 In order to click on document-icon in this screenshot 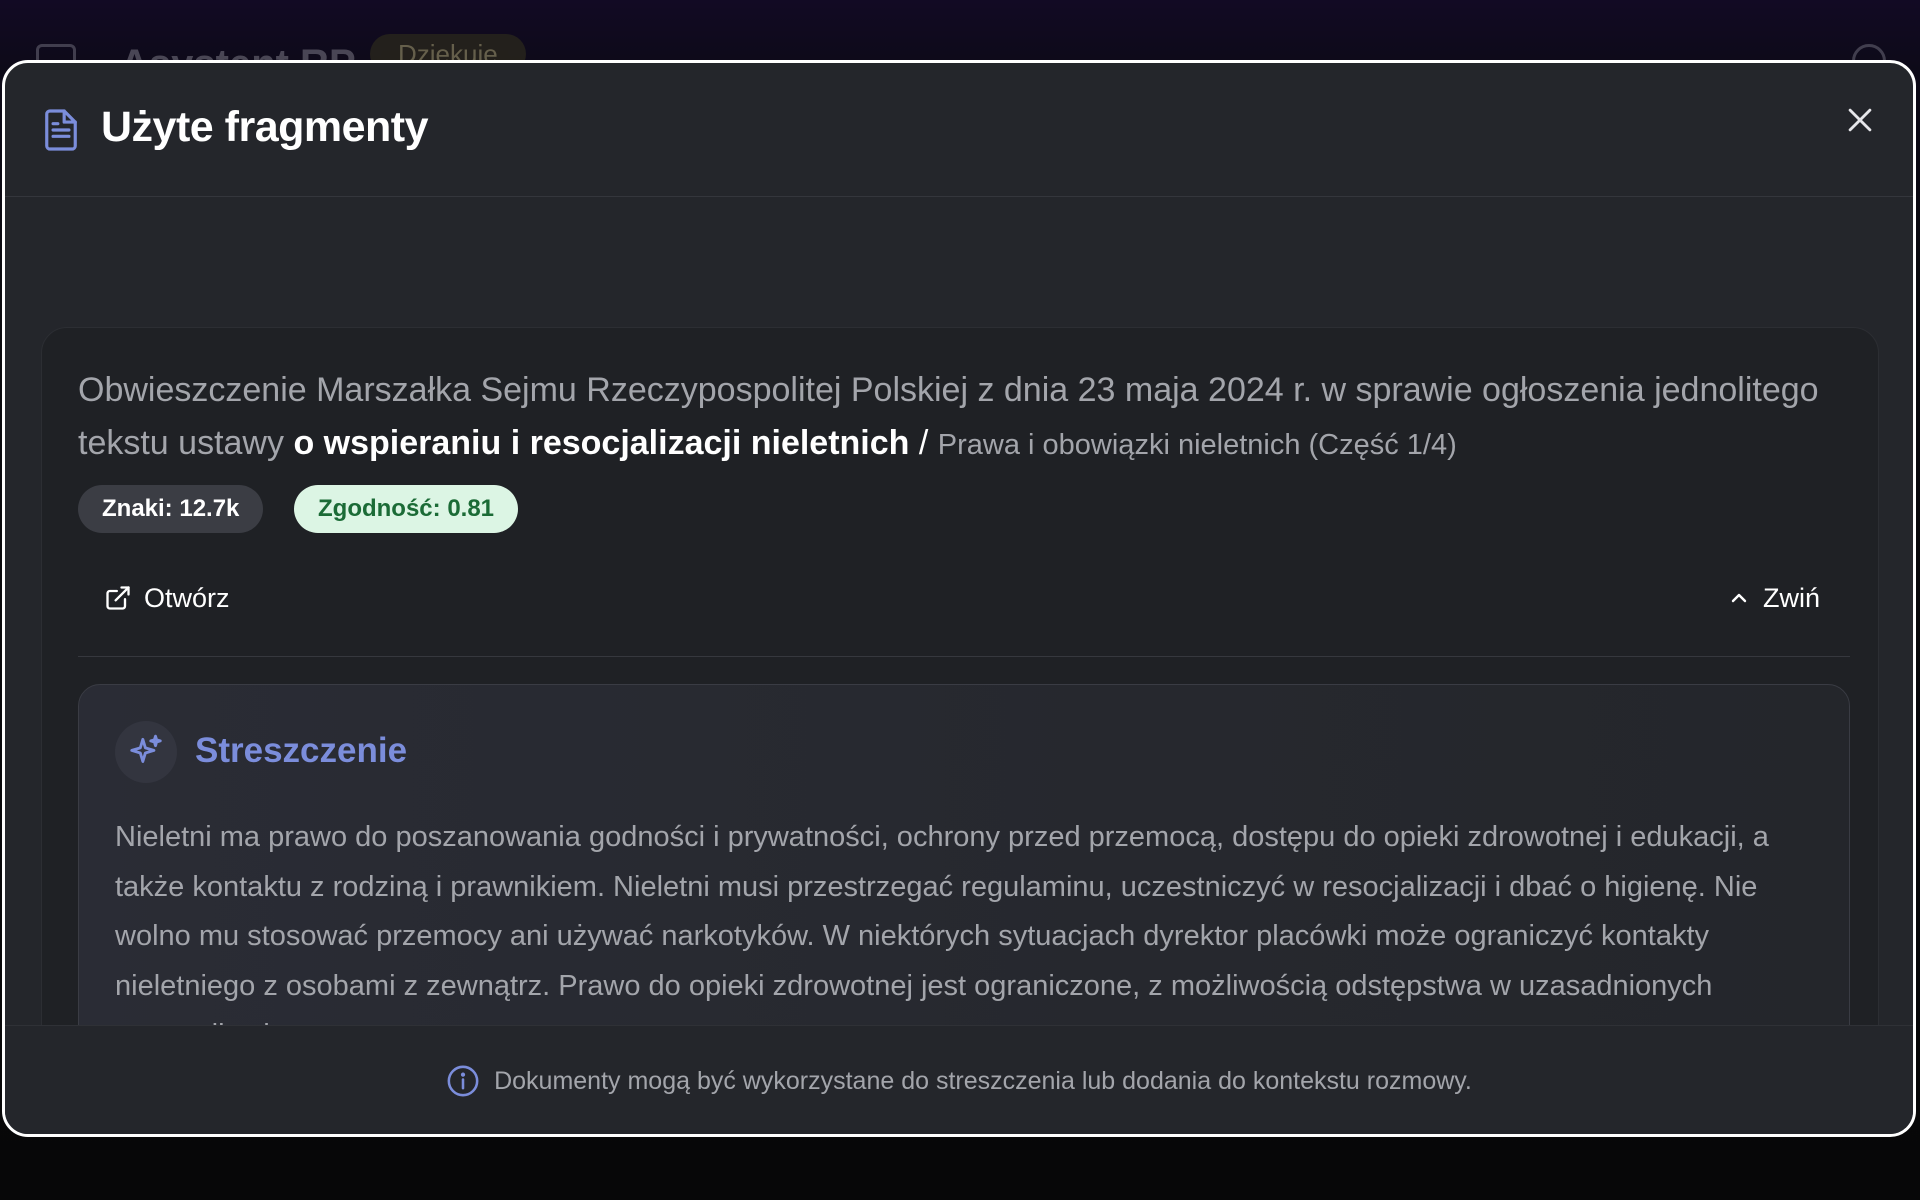, I will do `click(61, 130)`.